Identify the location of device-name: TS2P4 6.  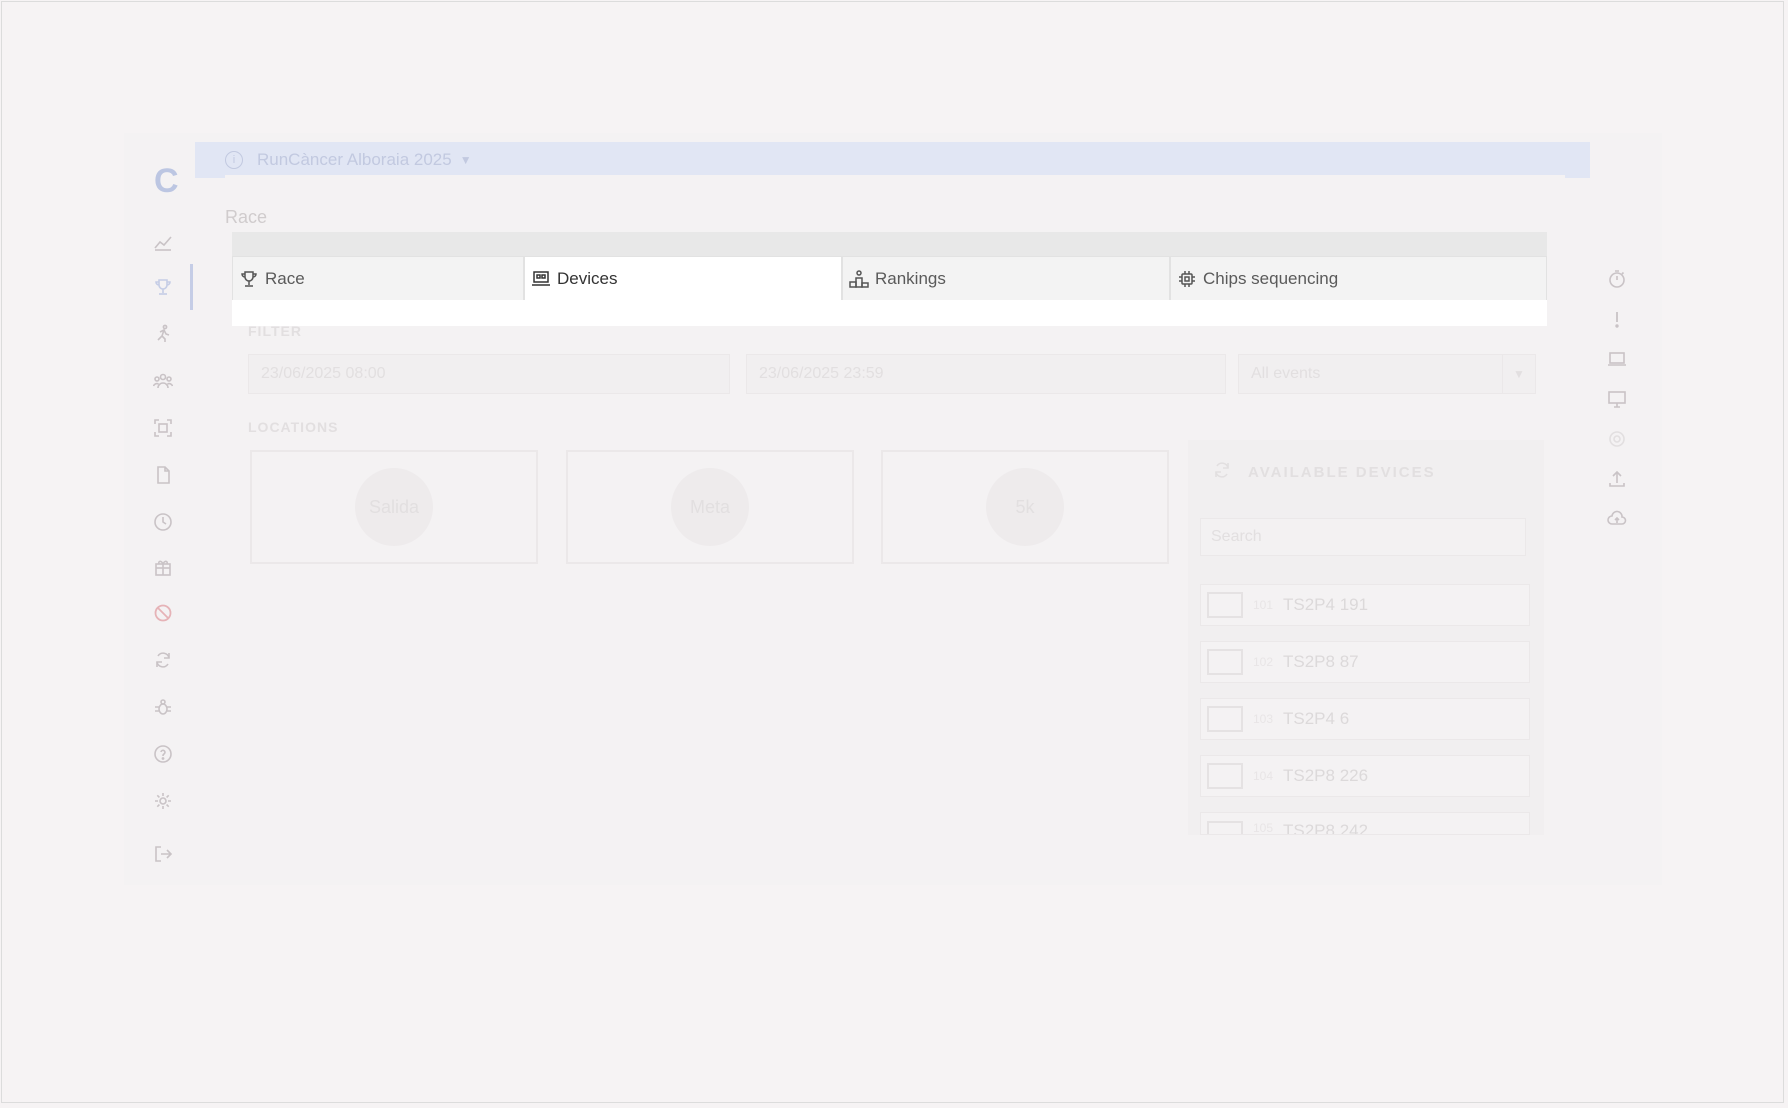
(1316, 718).